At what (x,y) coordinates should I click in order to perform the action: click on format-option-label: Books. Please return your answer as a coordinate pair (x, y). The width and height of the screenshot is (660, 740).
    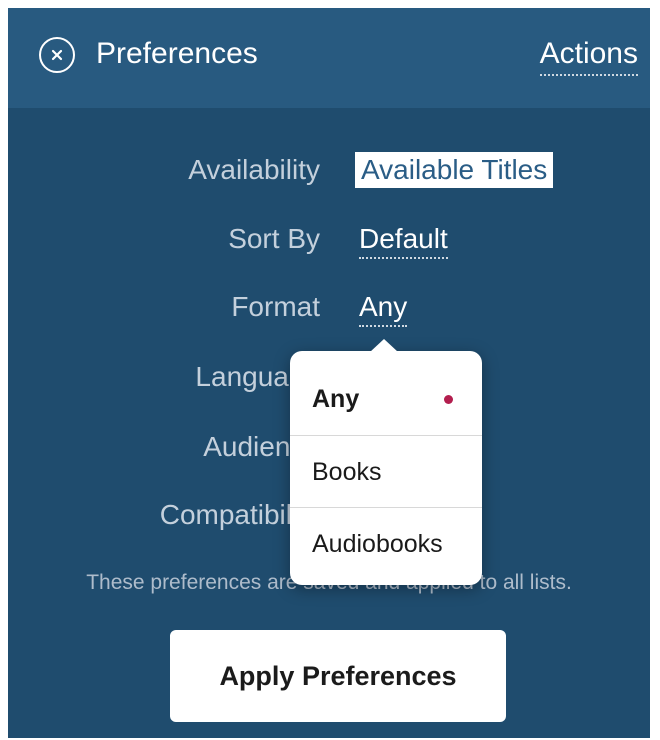
    Looking at the image, I should click on (347, 472).